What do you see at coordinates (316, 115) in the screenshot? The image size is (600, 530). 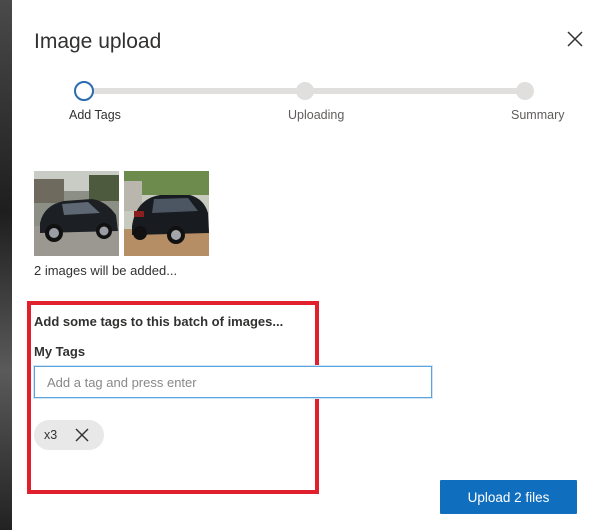 I see `step-label-uploading: Uploading` at bounding box center [316, 115].